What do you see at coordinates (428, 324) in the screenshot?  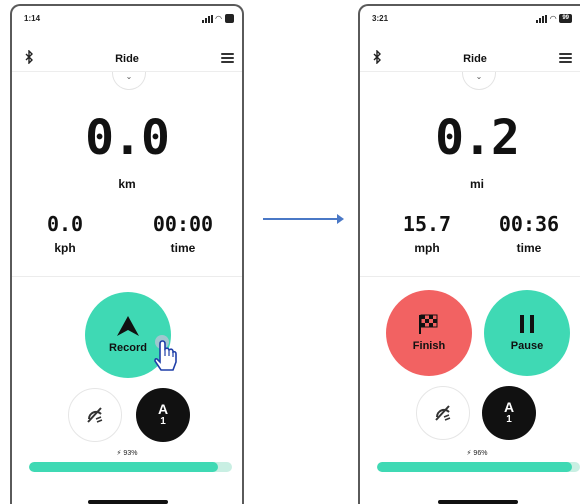 I see `checkered-flag-icon` at bounding box center [428, 324].